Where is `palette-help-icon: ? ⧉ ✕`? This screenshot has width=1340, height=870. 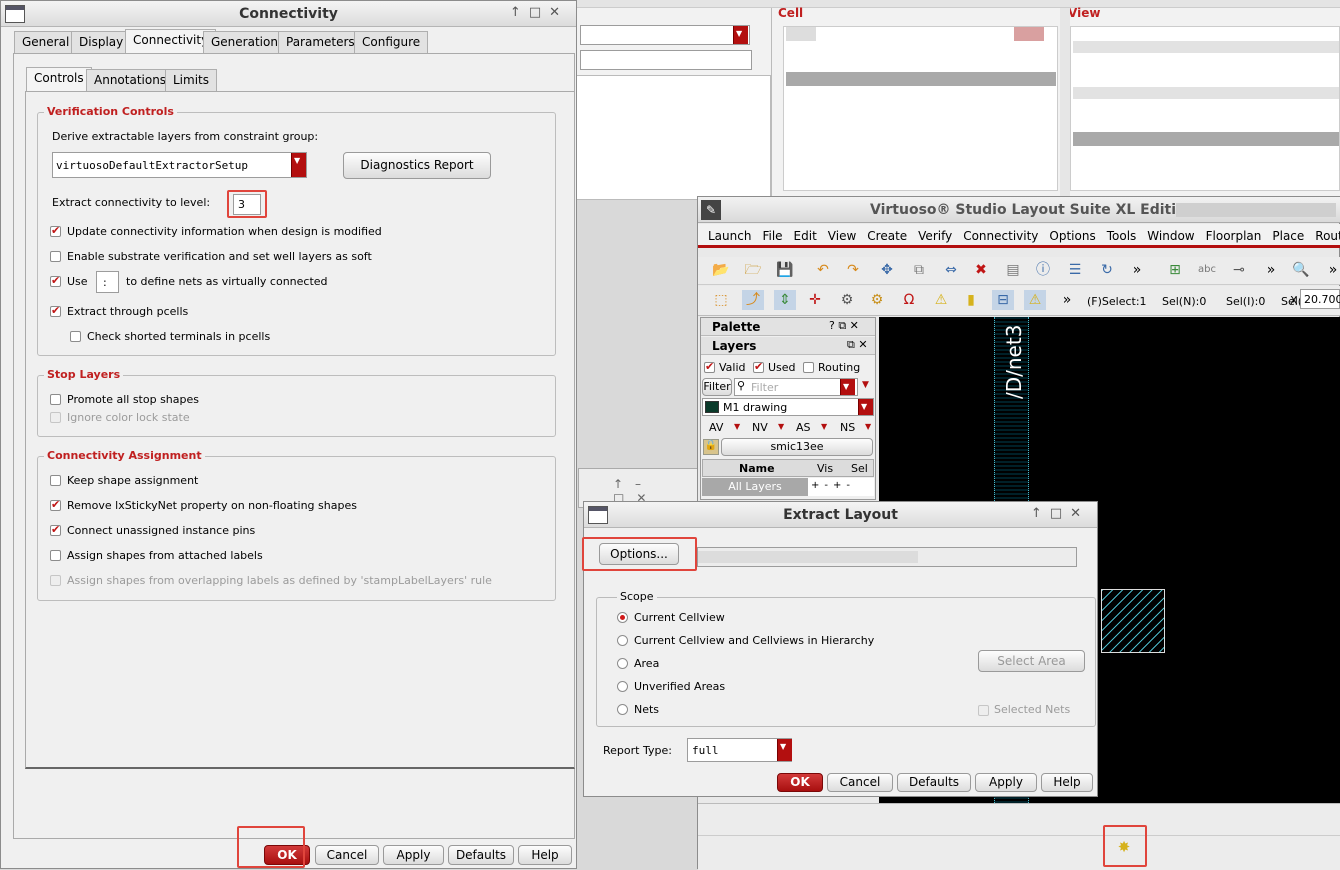 palette-help-icon: ? ⧉ ✕ is located at coordinates (844, 326).